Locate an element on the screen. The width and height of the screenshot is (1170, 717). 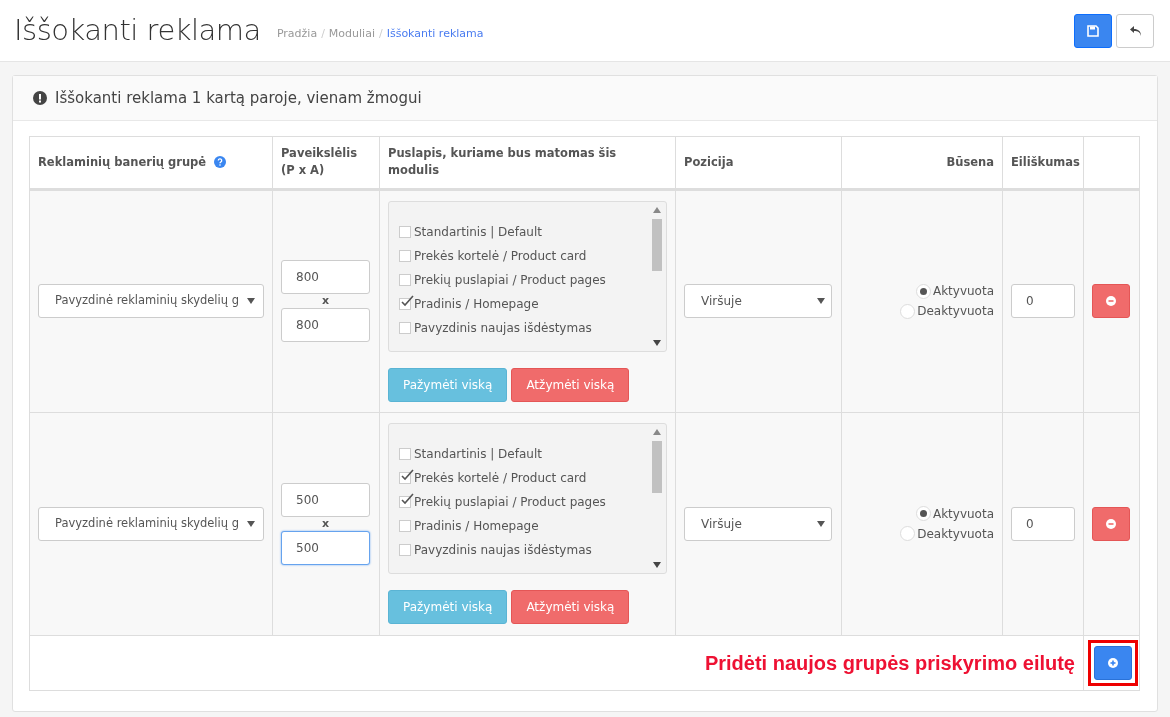
column-header: Puslapis, kuriame bus matomas šis modulis is located at coordinates (502, 162).